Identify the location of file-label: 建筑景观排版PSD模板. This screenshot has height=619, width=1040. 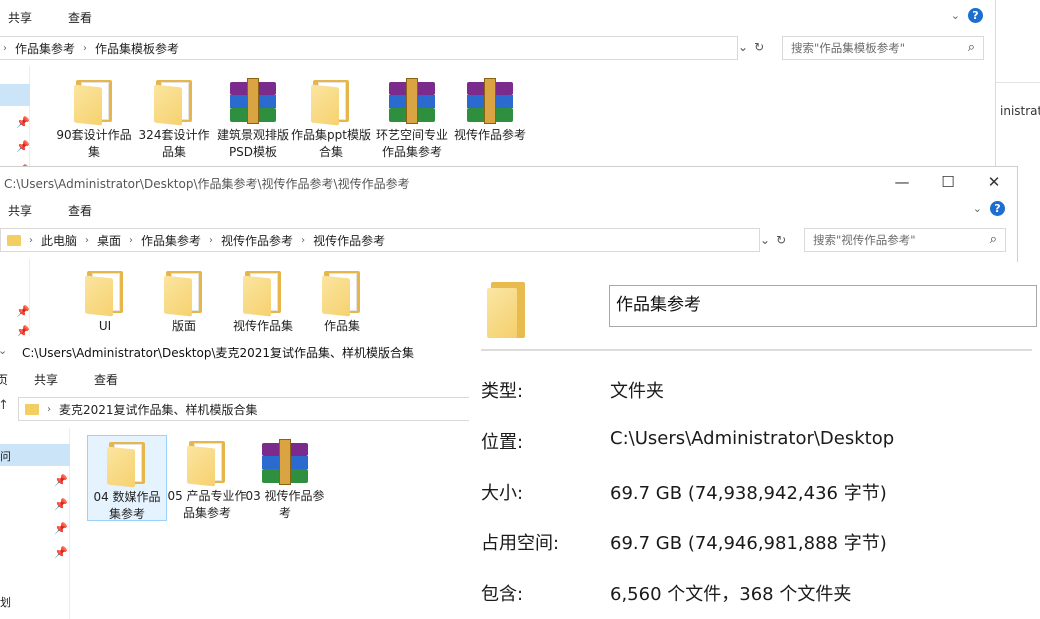
(252, 143).